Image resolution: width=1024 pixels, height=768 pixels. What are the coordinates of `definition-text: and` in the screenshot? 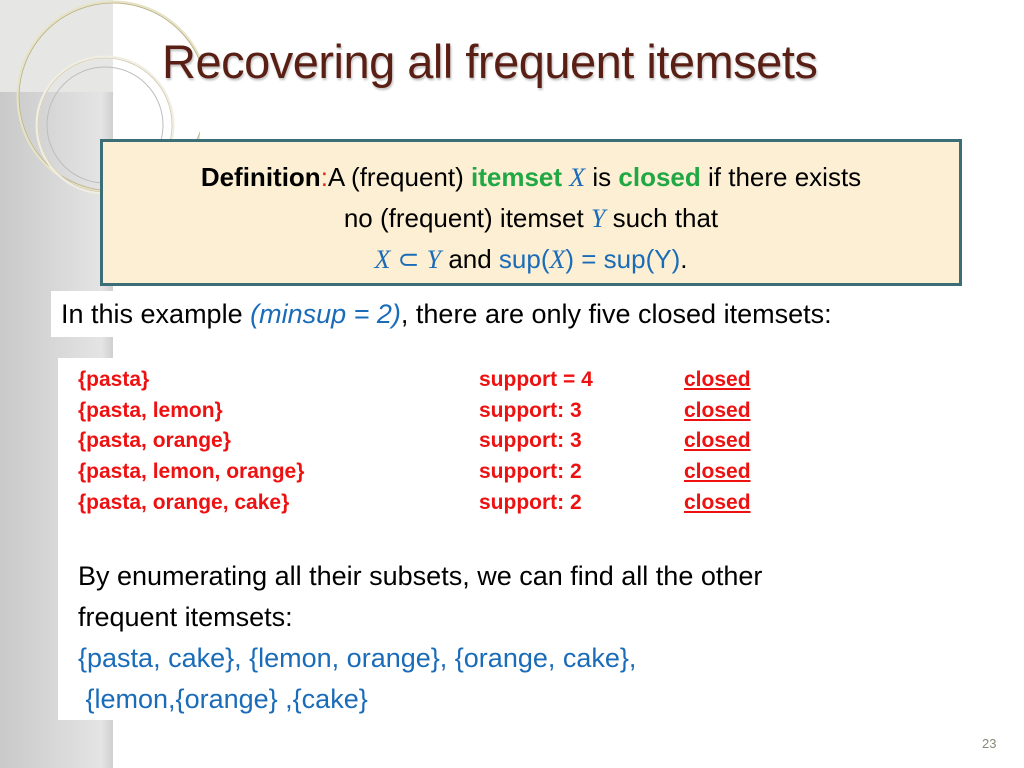 It's located at (470, 259).